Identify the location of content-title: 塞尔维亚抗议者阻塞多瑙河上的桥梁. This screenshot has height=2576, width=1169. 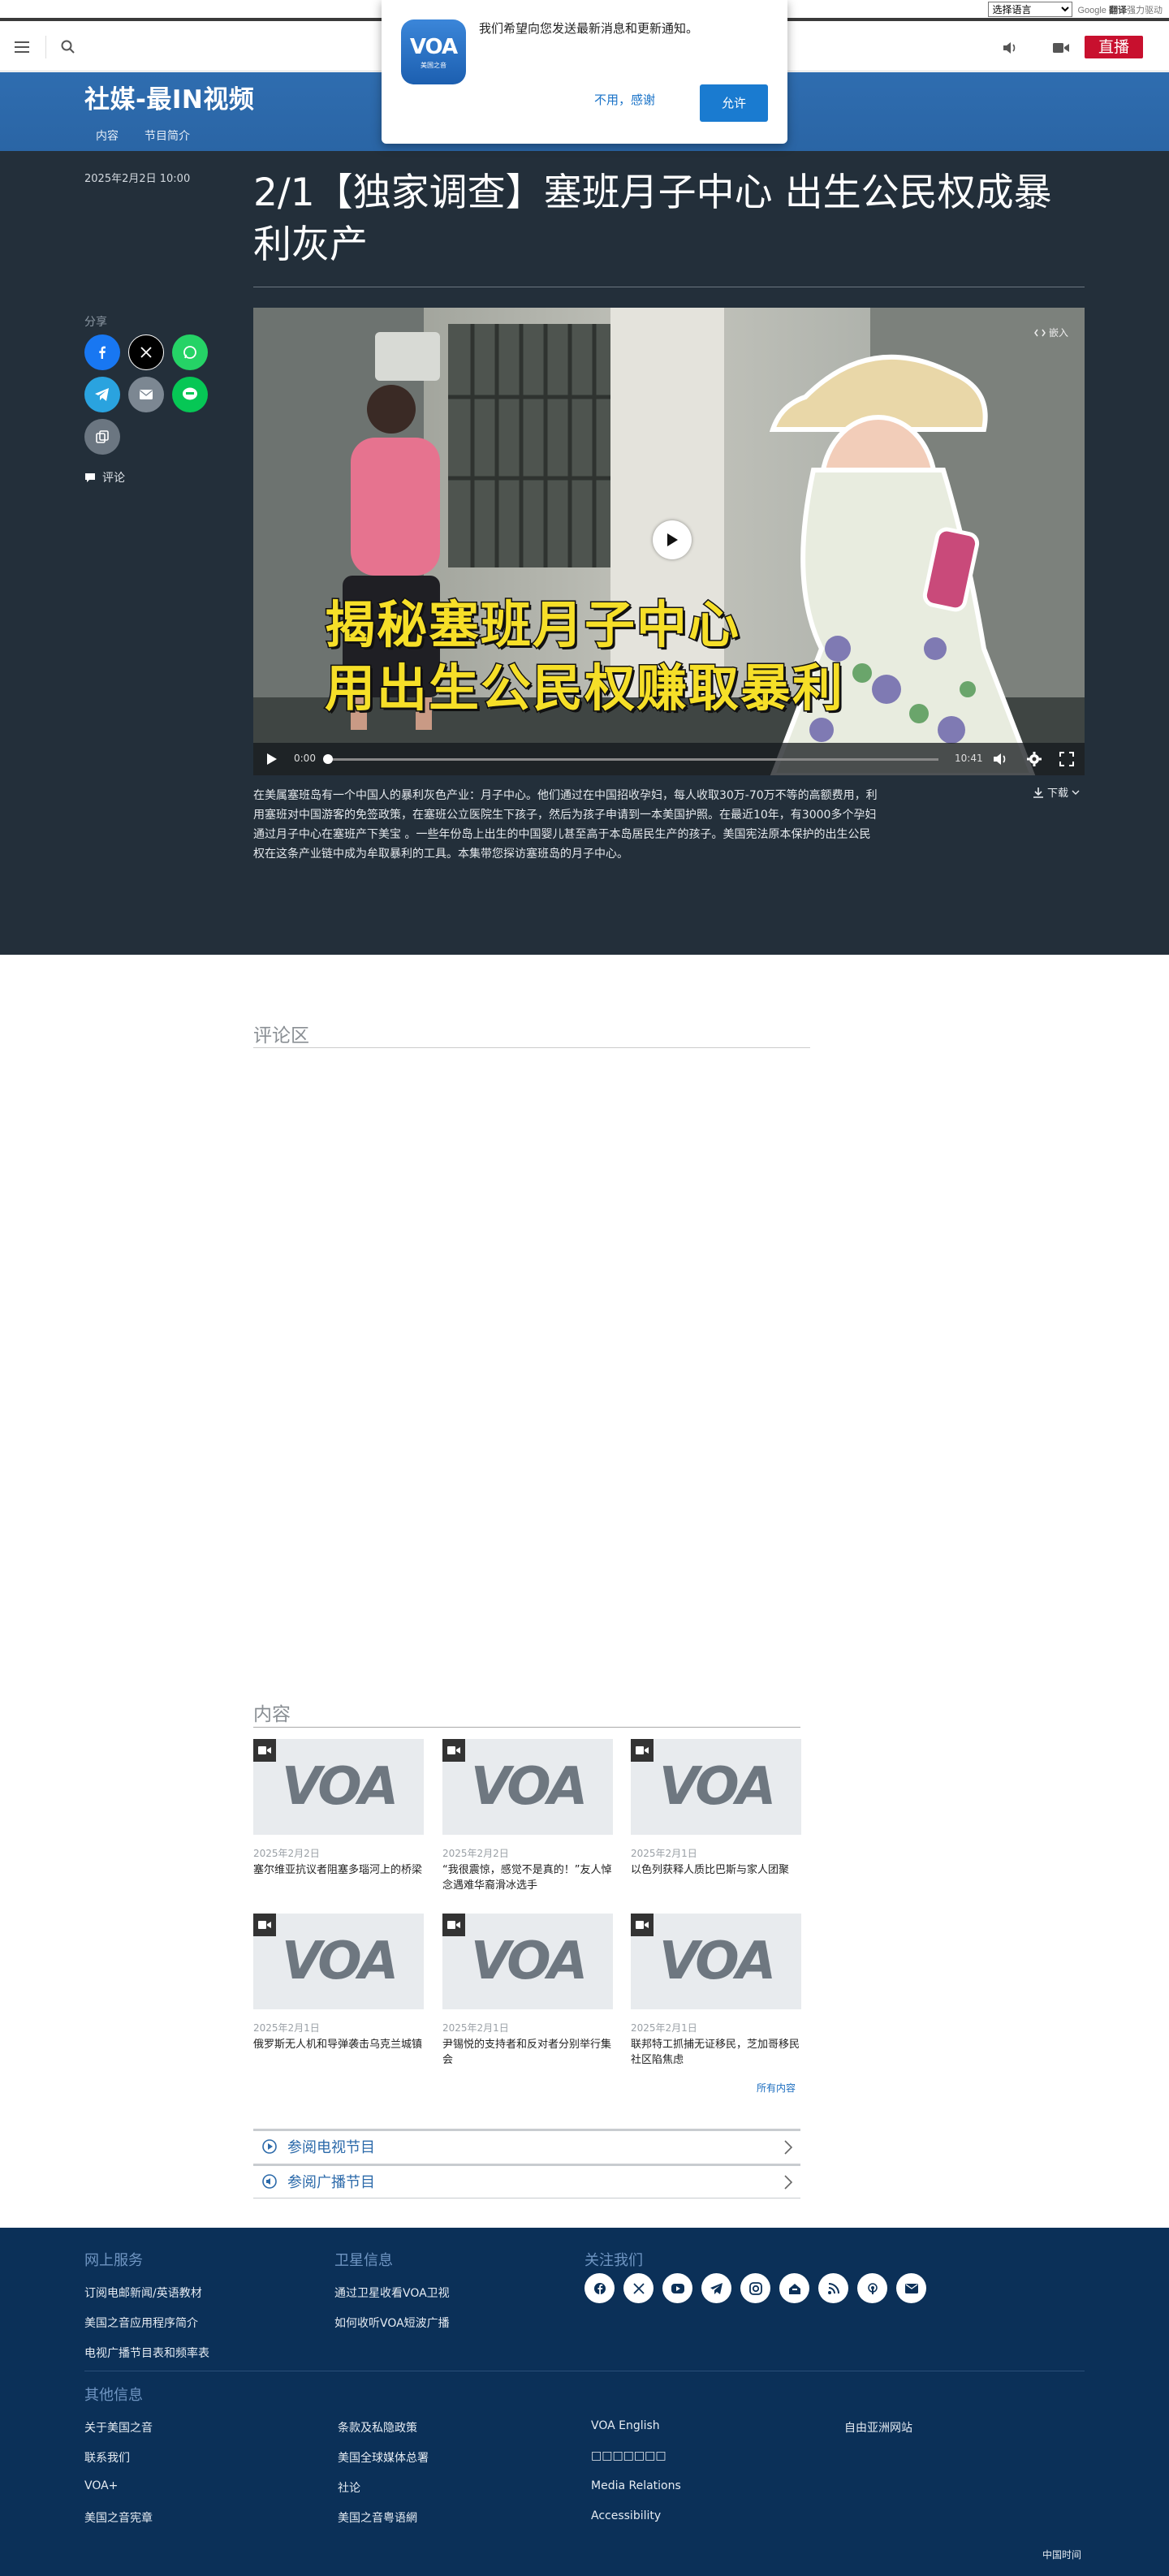
(338, 1870).